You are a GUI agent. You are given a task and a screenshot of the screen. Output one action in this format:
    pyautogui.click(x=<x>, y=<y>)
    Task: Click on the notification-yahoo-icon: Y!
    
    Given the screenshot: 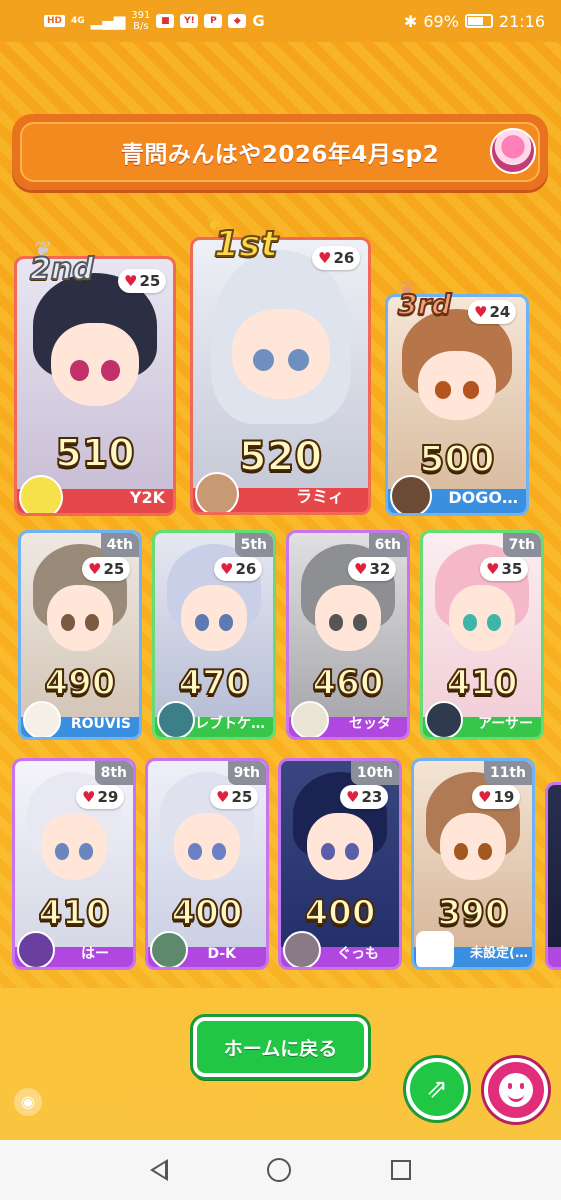 What is the action you would take?
    pyautogui.click(x=189, y=21)
    